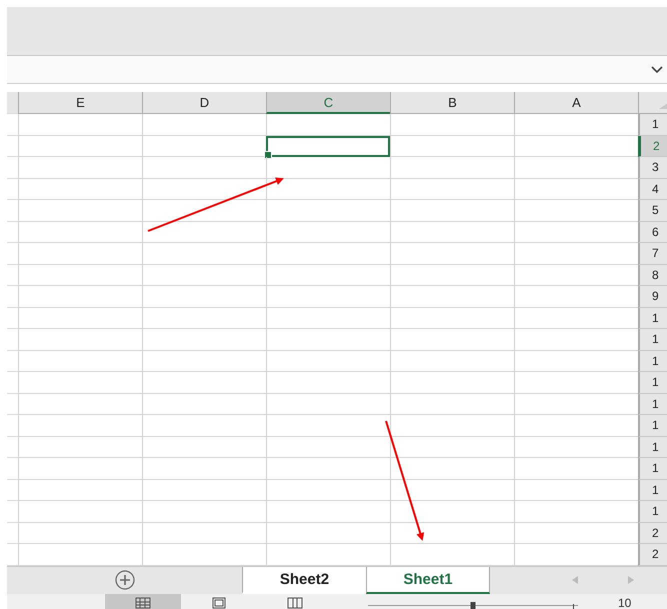  Describe the element at coordinates (652, 211) in the screenshot. I see `row-header: 5` at that location.